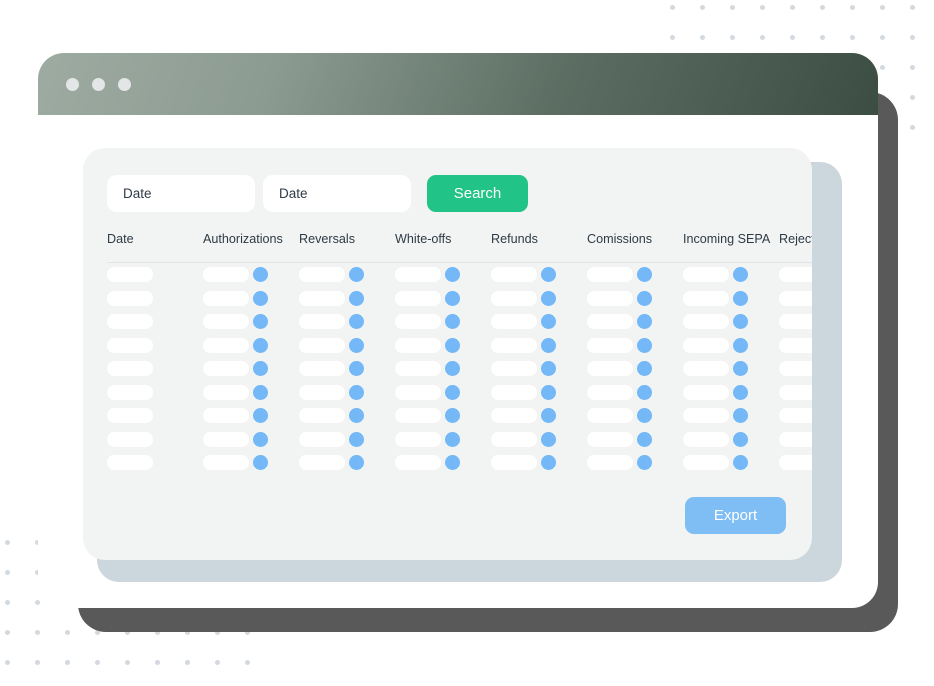 Image resolution: width=934 pixels, height=686 pixels. What do you see at coordinates (251, 239) in the screenshot?
I see `column-header: Authorizations` at bounding box center [251, 239].